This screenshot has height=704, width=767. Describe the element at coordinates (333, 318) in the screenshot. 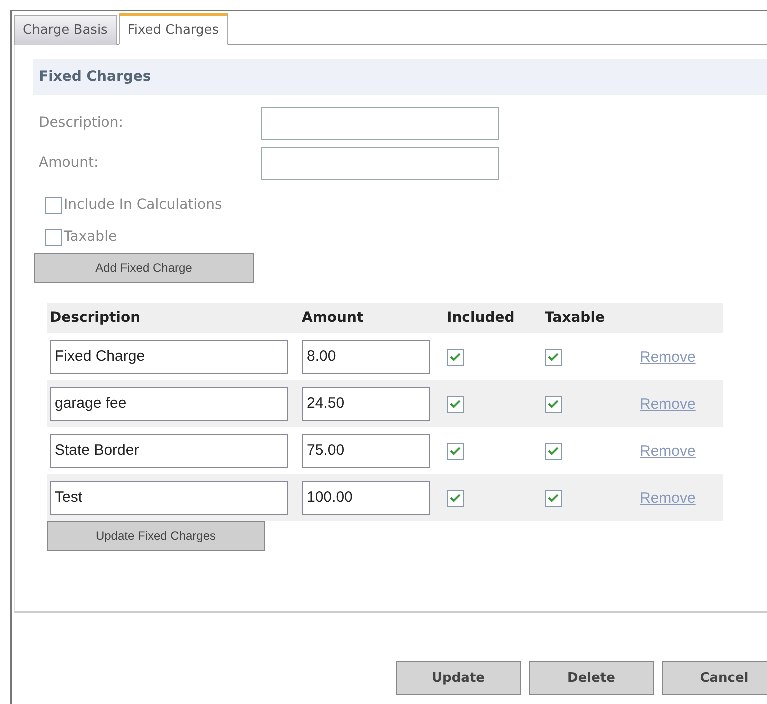

I see `column-header: Amount` at that location.